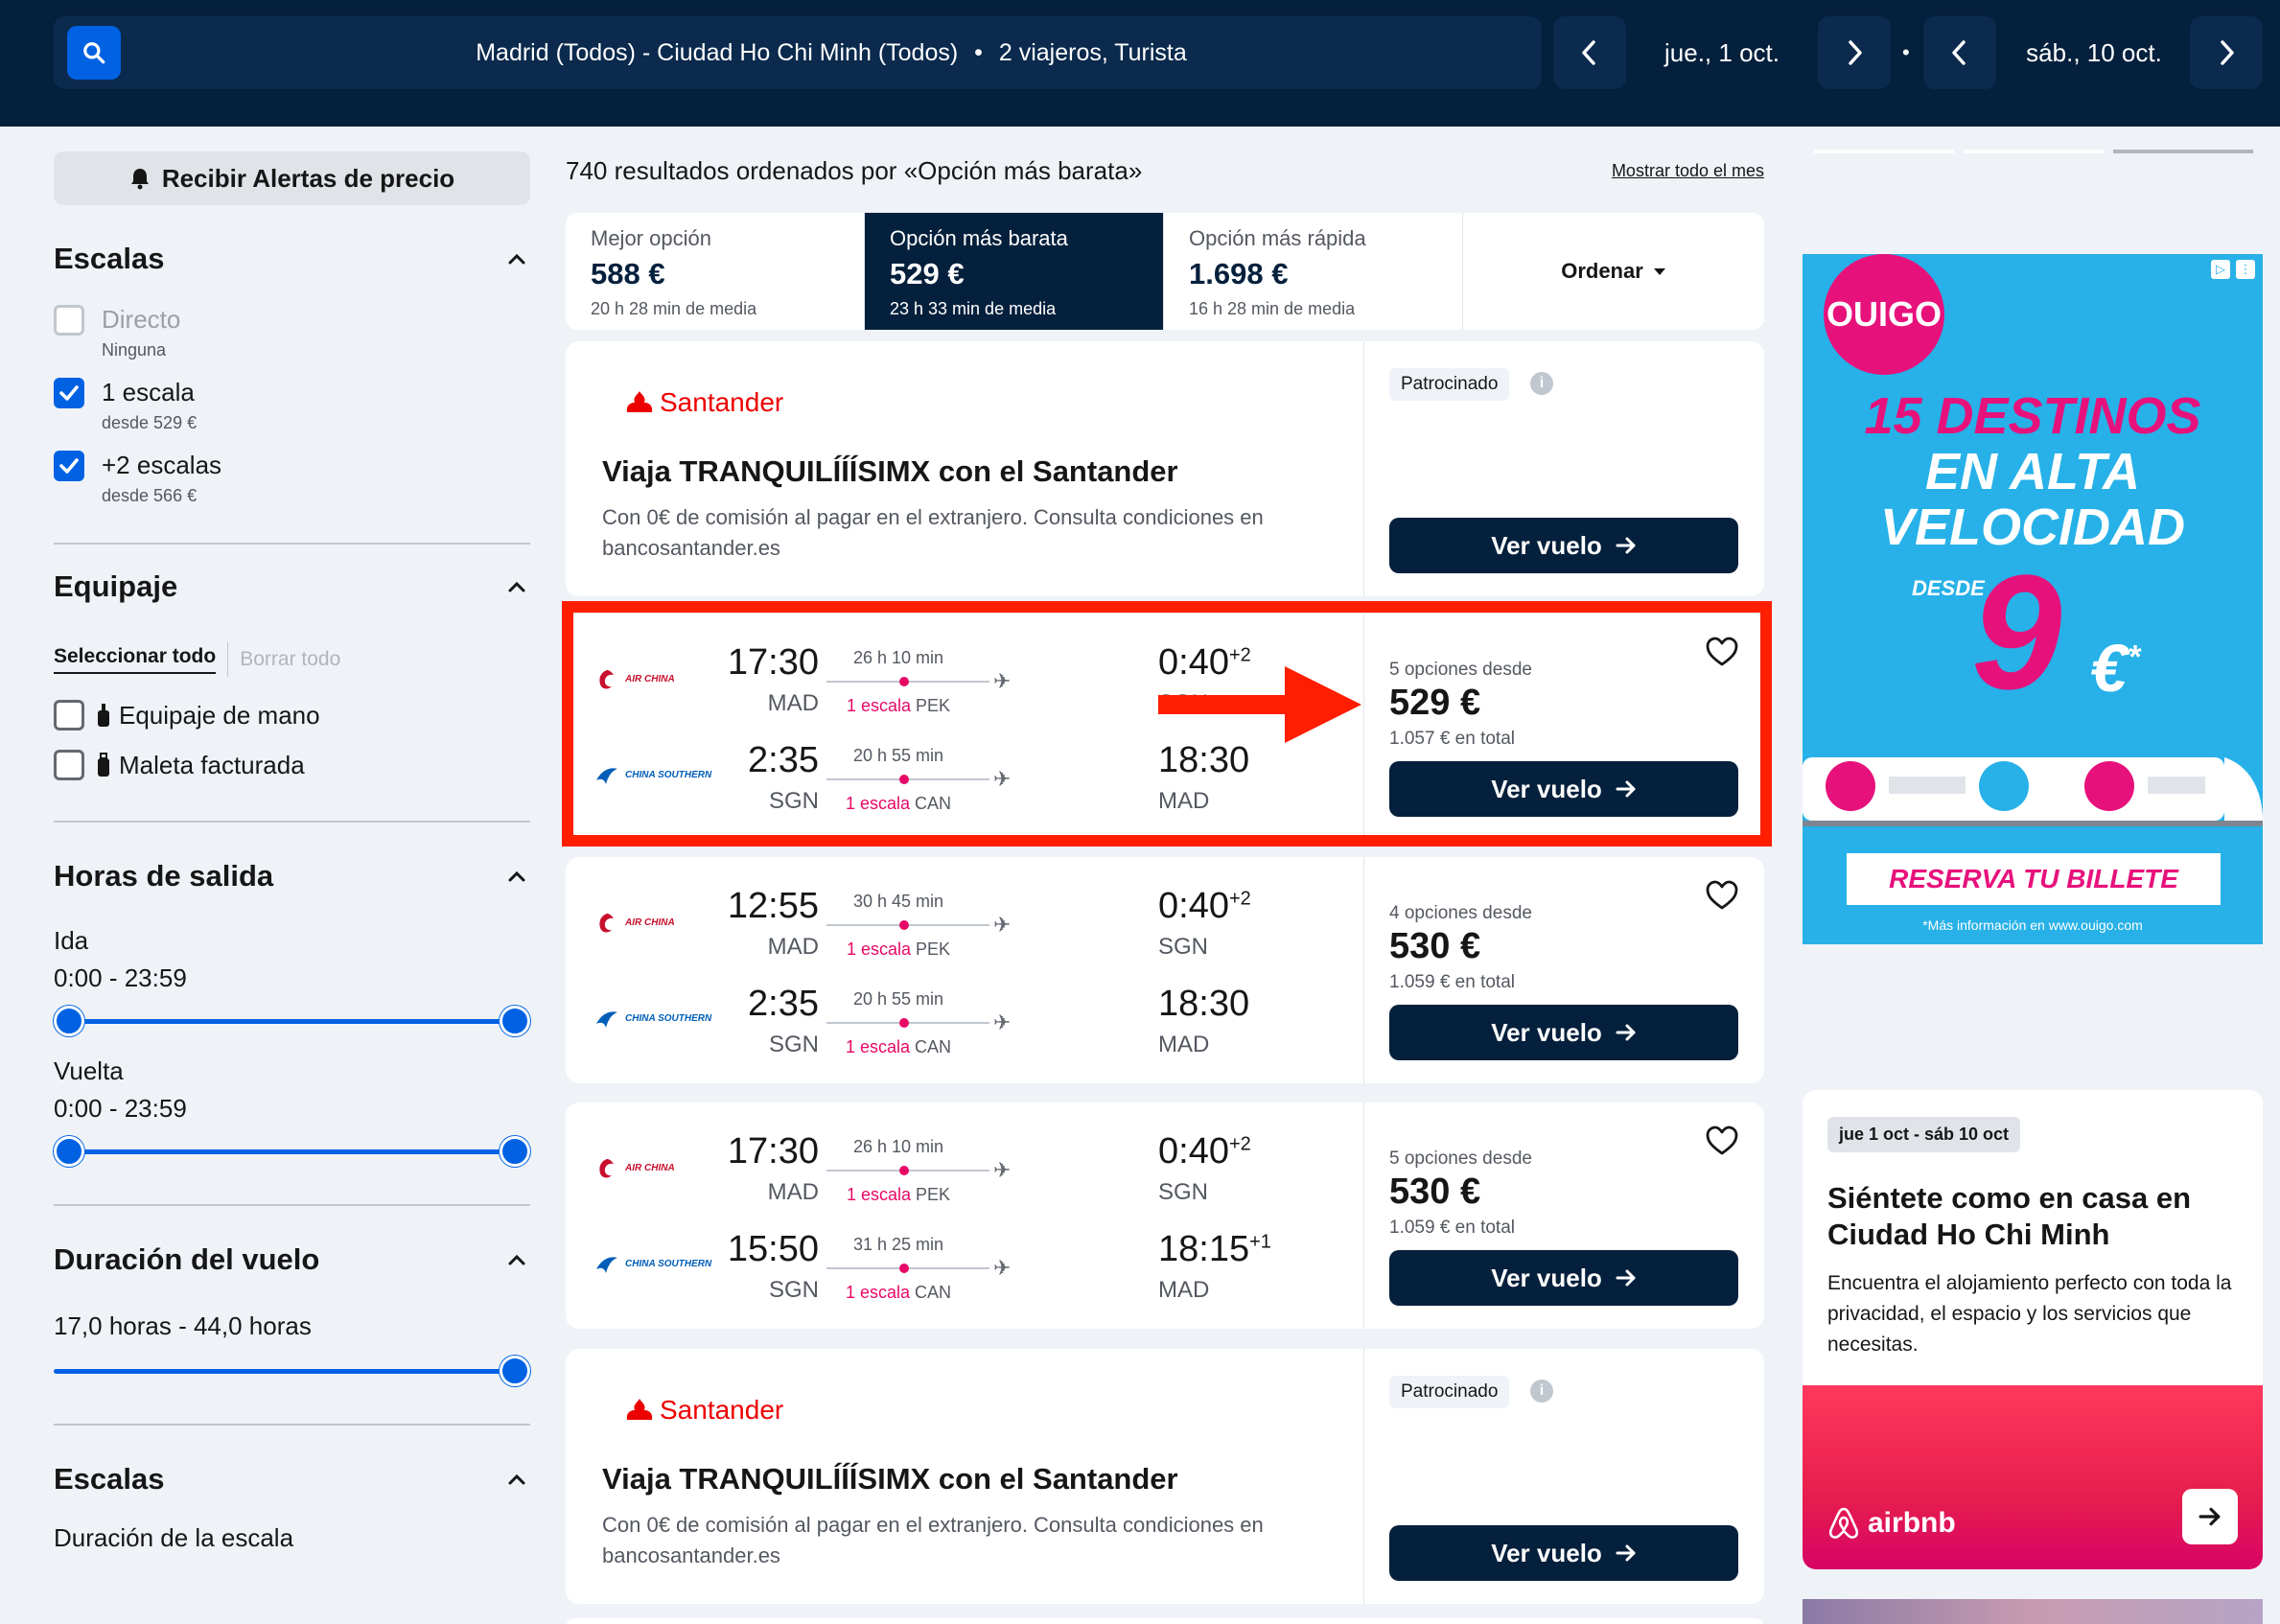 Image resolution: width=2280 pixels, height=1624 pixels. What do you see at coordinates (1688, 171) in the screenshot?
I see `show-month-link: Mostrar todo el mes` at bounding box center [1688, 171].